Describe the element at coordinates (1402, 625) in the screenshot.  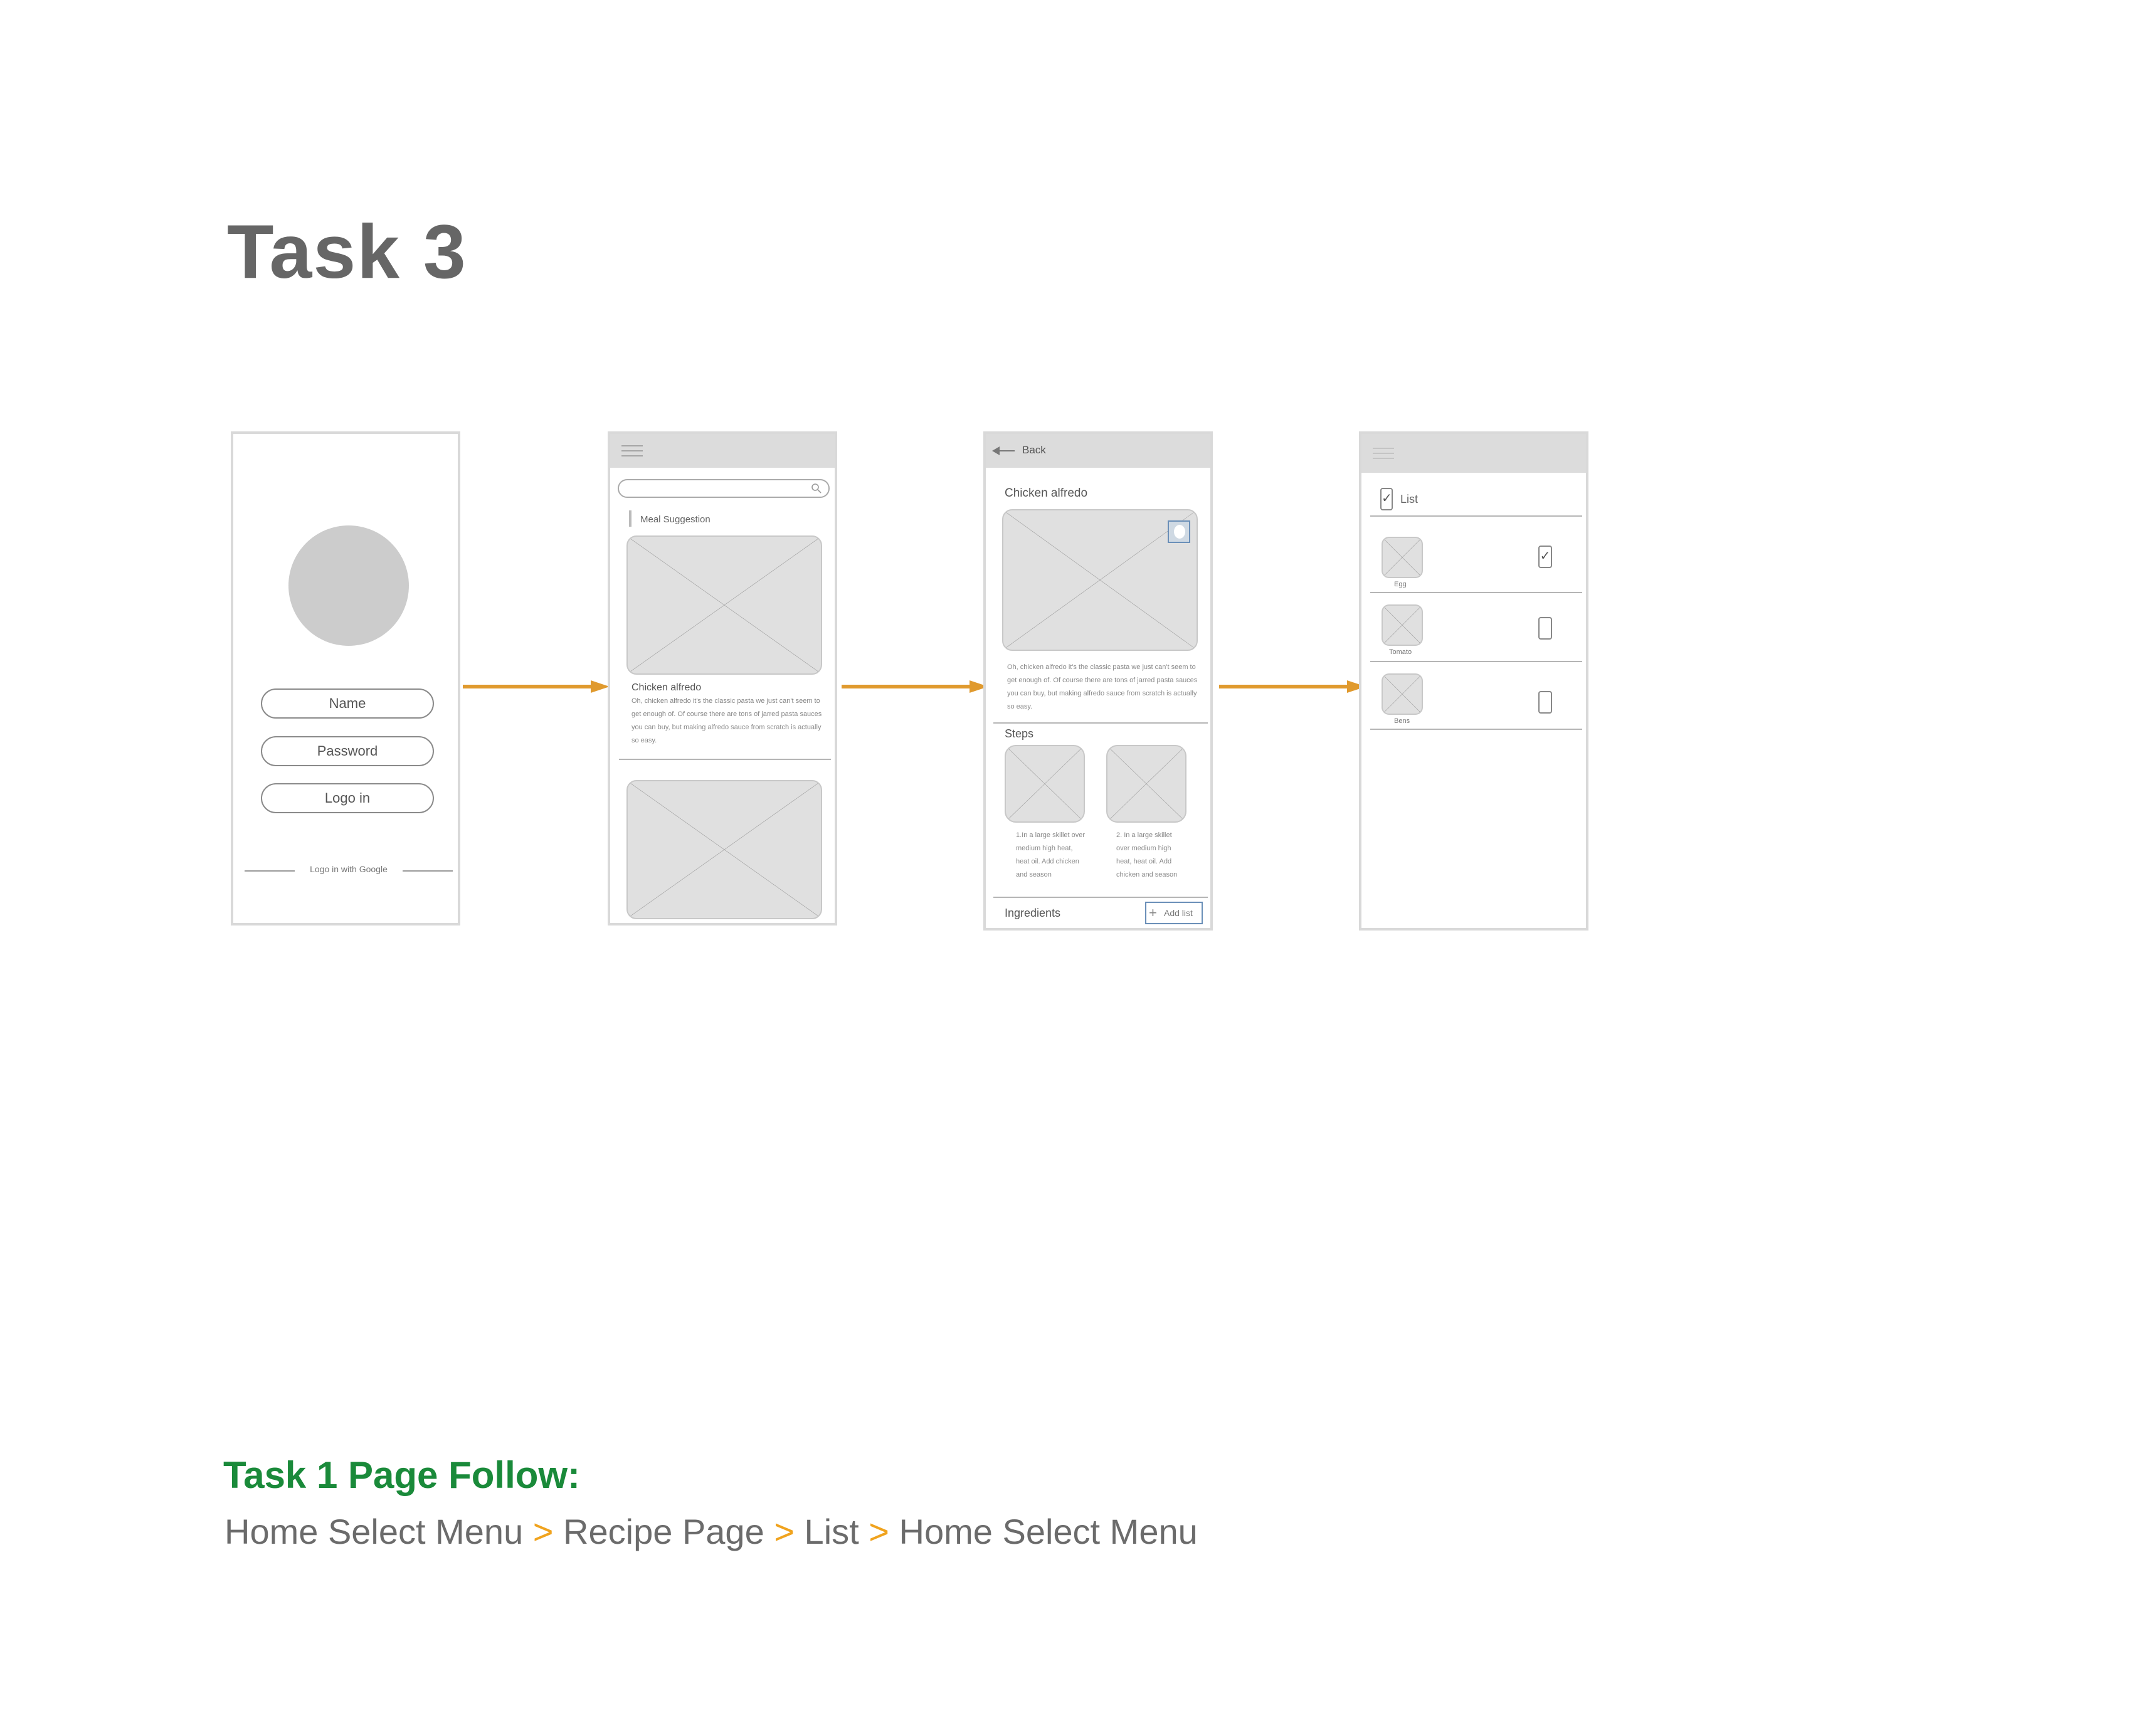
I see `item-thumbnail-tomato` at that location.